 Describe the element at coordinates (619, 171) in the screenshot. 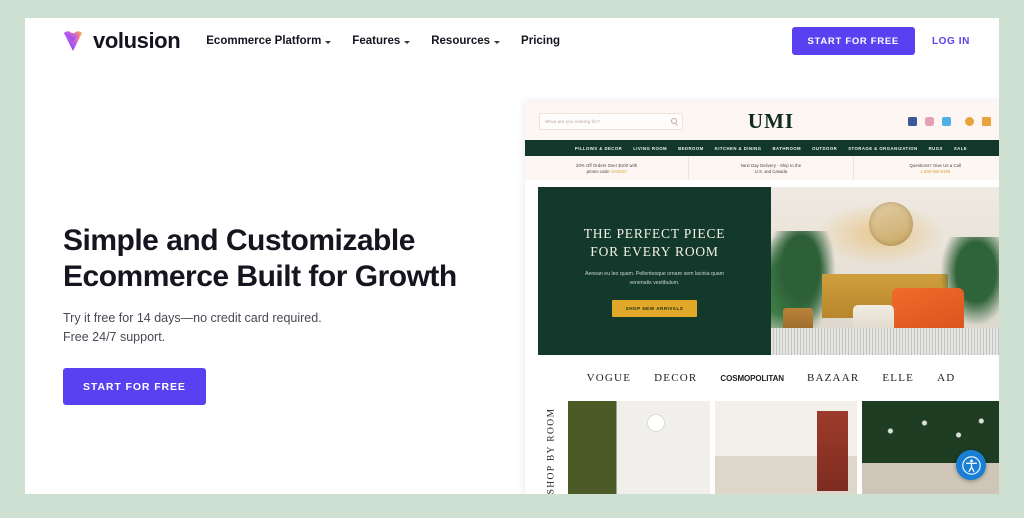

I see `promo-code: SAVE20` at that location.